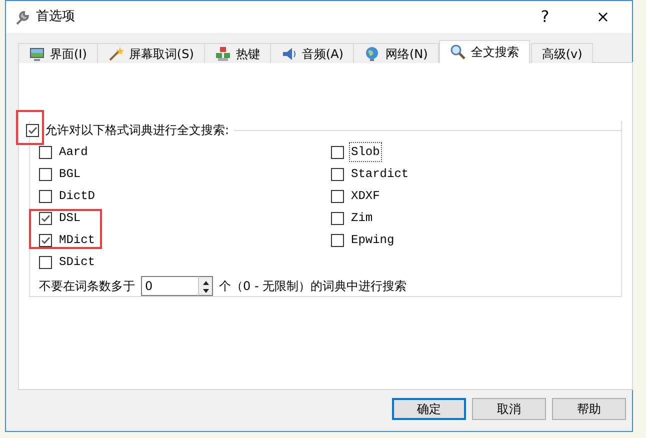  Describe the element at coordinates (116, 54) in the screenshot. I see `wand-icon` at that location.